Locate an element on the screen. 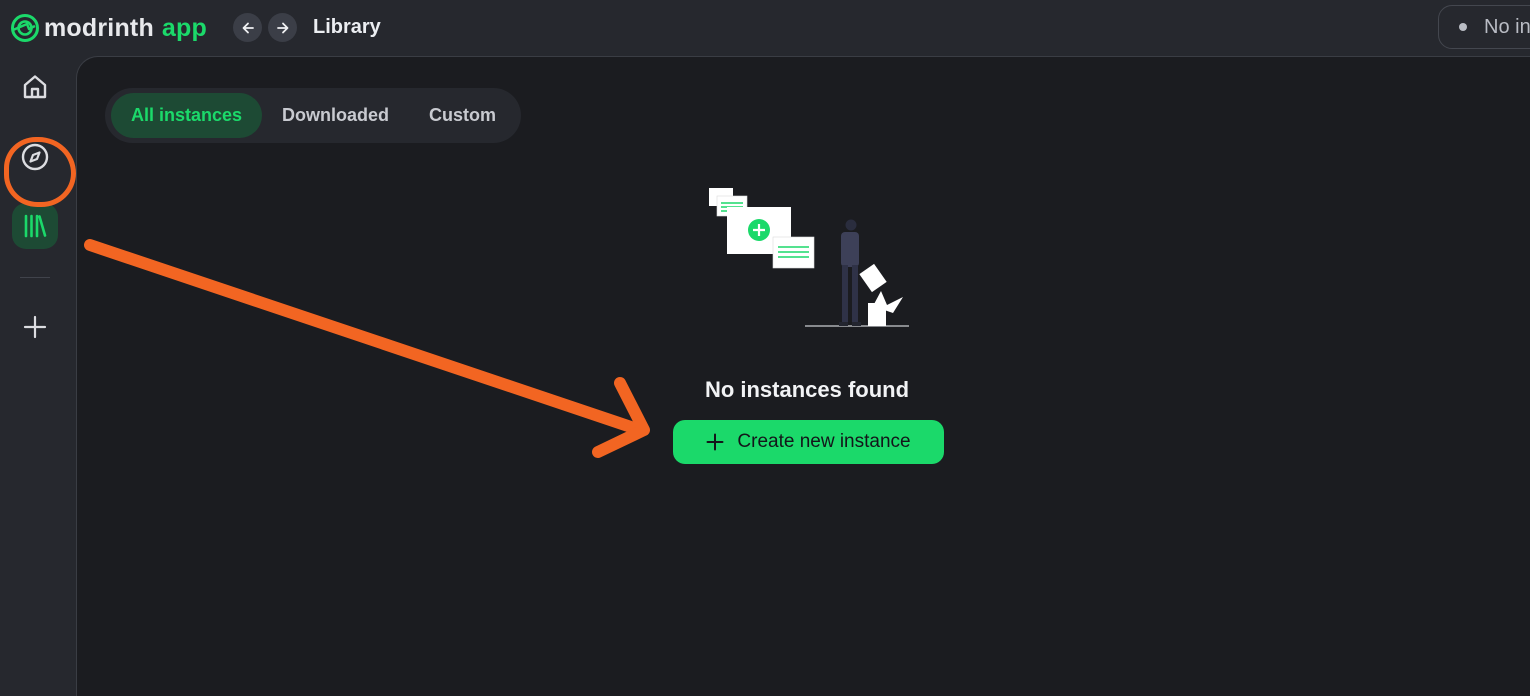 This screenshot has height=696, width=1530. create-new-instance-label: Create new instance is located at coordinates (824, 441).